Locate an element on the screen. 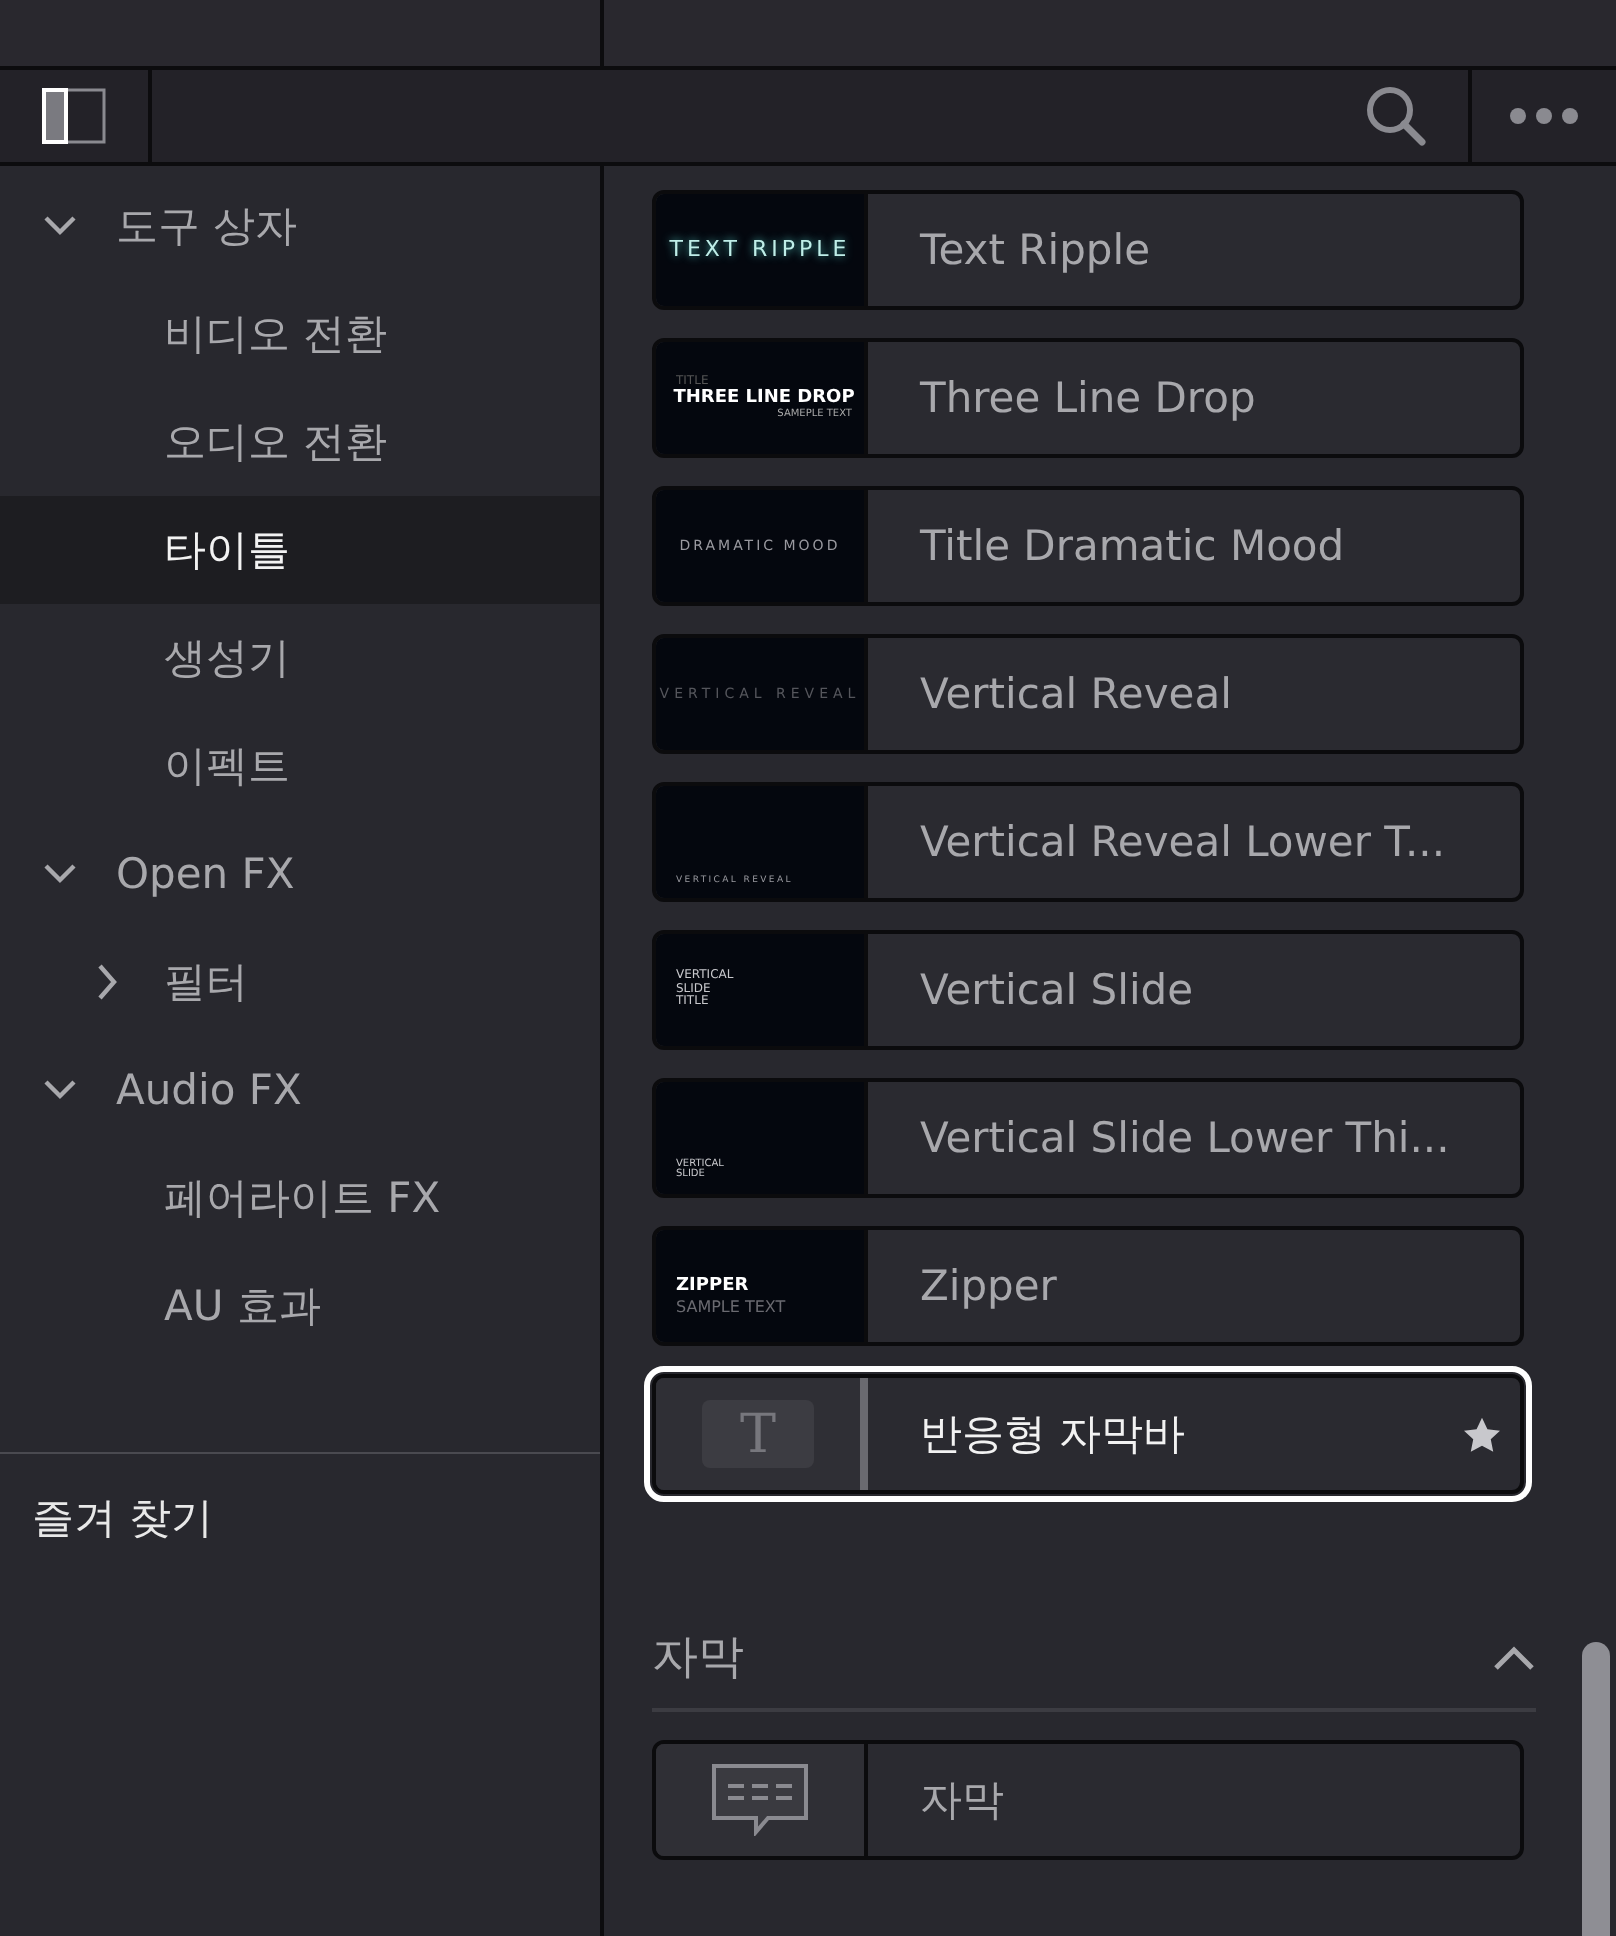 This screenshot has height=1936, width=1616. favorites-label: 즐겨 찾기 is located at coordinates (300, 1518).